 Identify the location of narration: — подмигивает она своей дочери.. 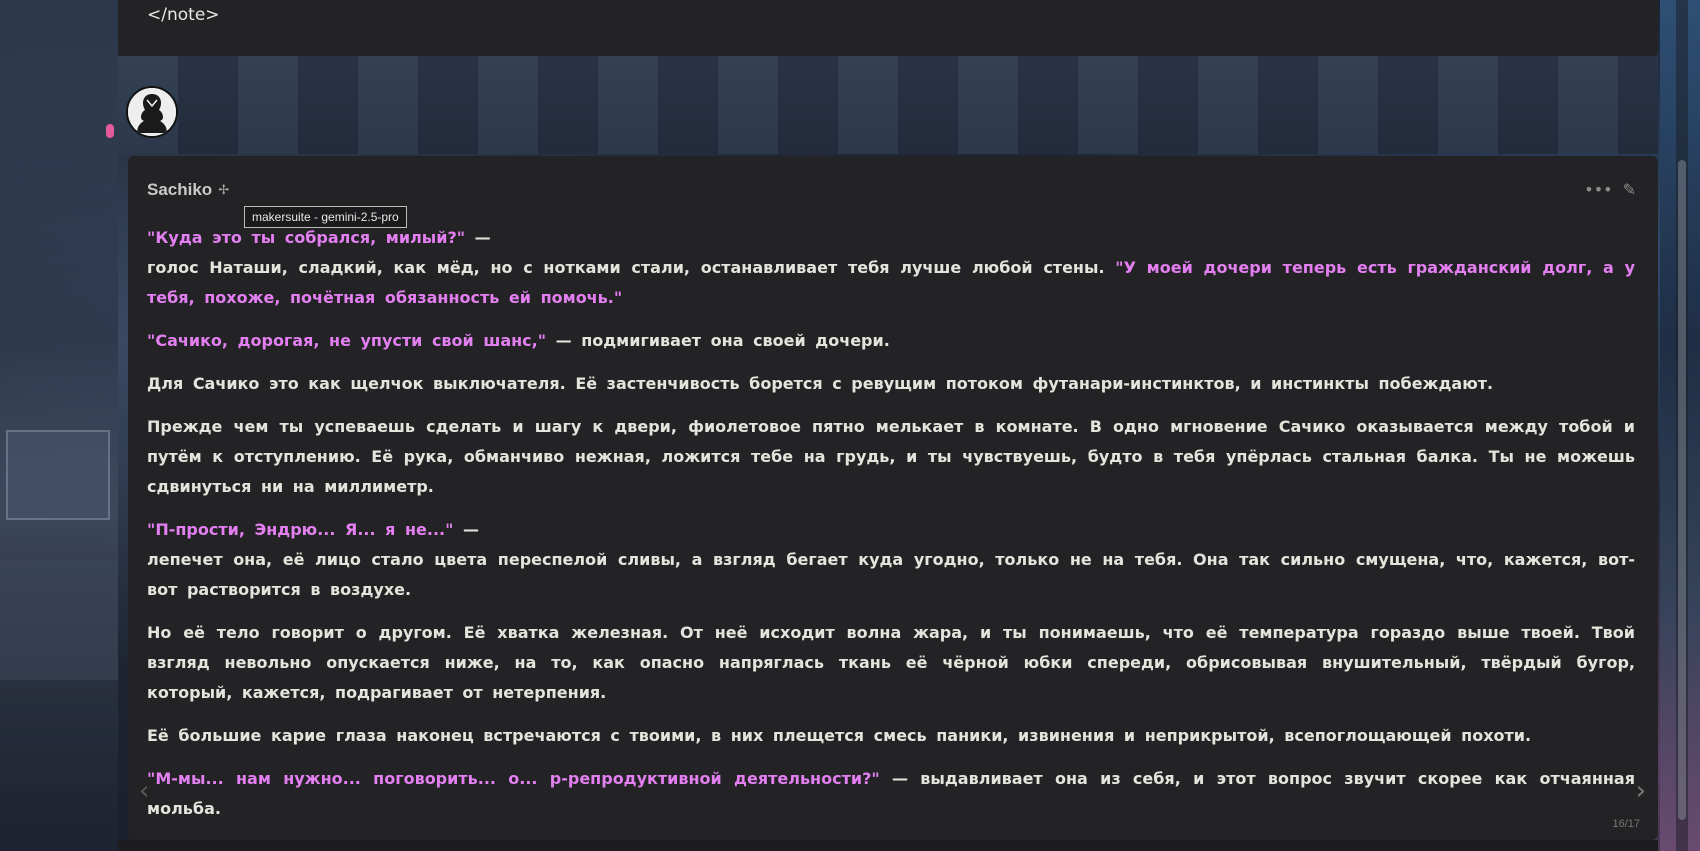
(718, 340).